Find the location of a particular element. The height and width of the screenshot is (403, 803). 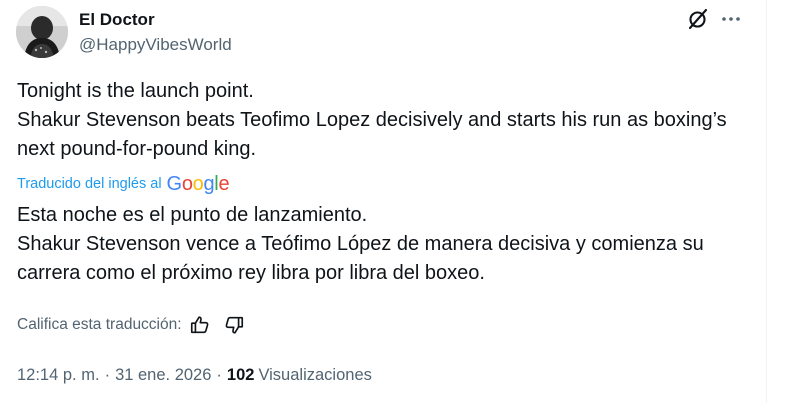

thumbs-down-icon is located at coordinates (234, 325).